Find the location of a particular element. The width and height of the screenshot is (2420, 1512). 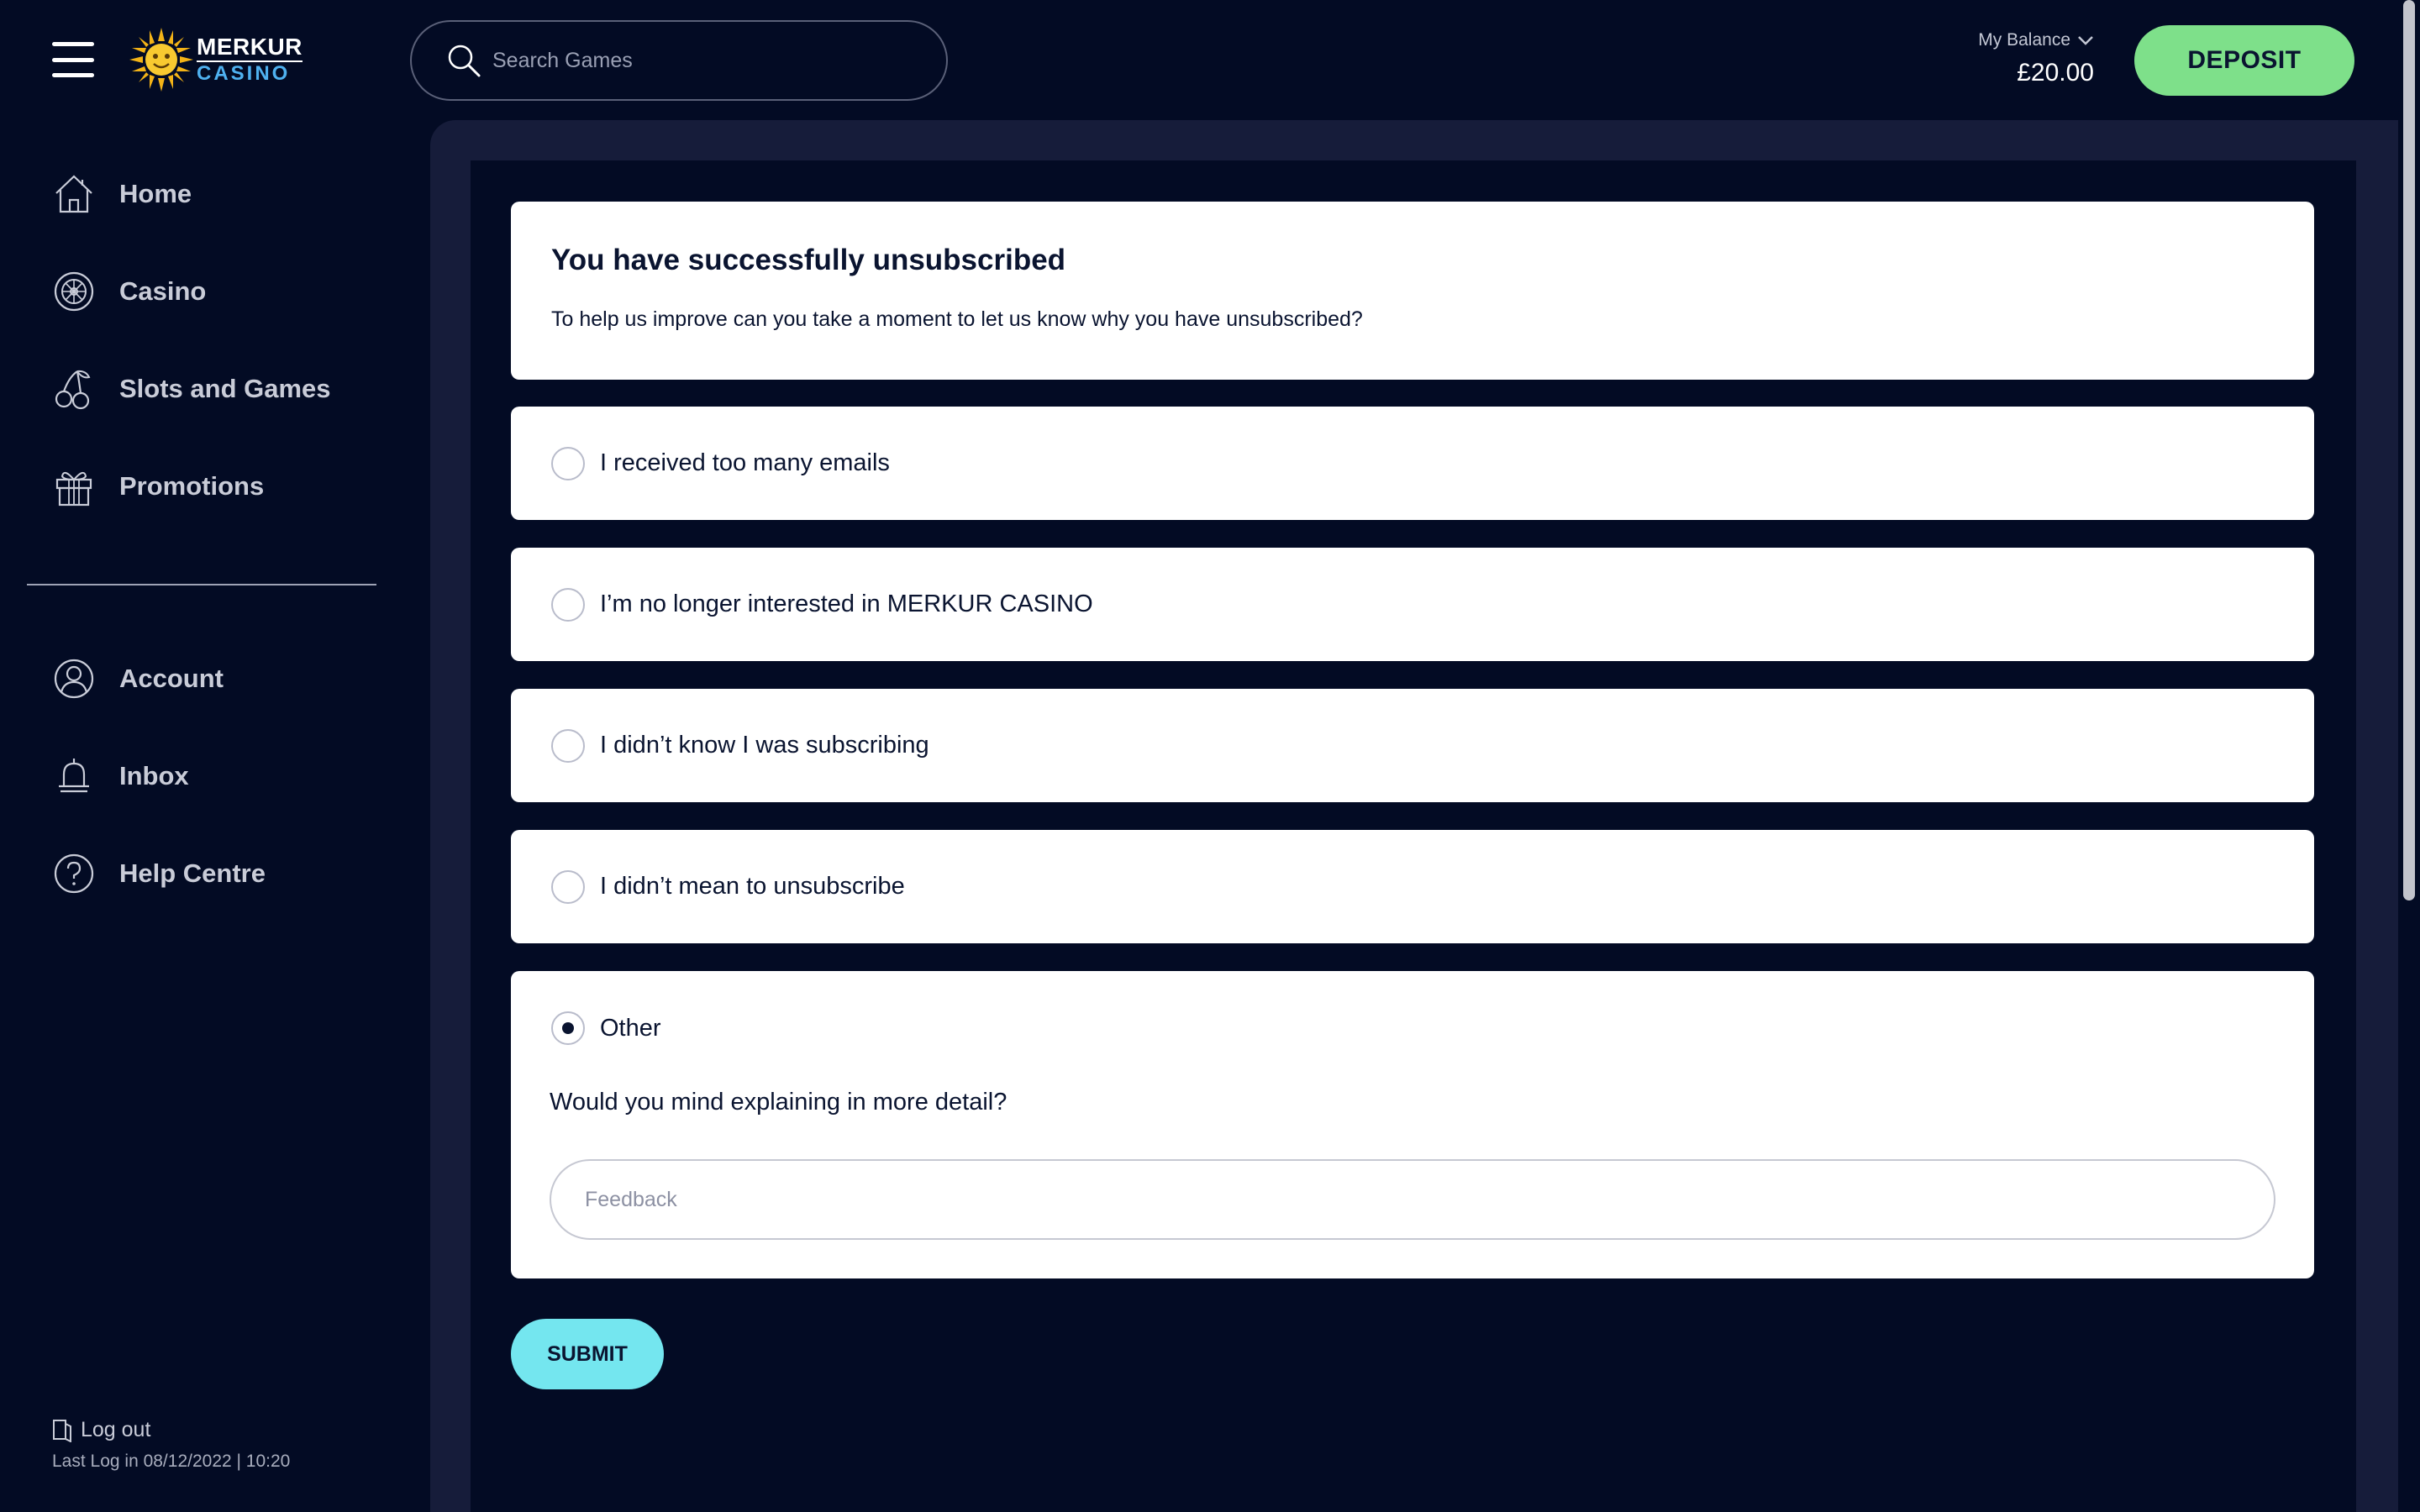

reason-option-other: Other is located at coordinates (606, 1028).